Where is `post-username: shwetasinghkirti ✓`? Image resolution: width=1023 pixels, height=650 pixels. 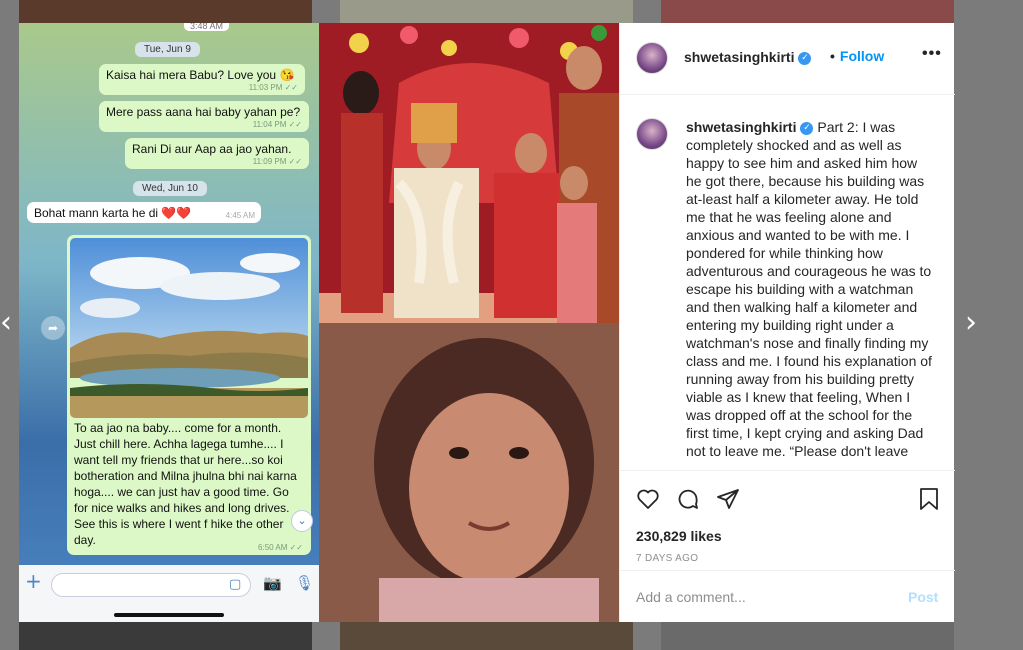
post-username: shwetasinghkirti ✓ is located at coordinates (748, 57).